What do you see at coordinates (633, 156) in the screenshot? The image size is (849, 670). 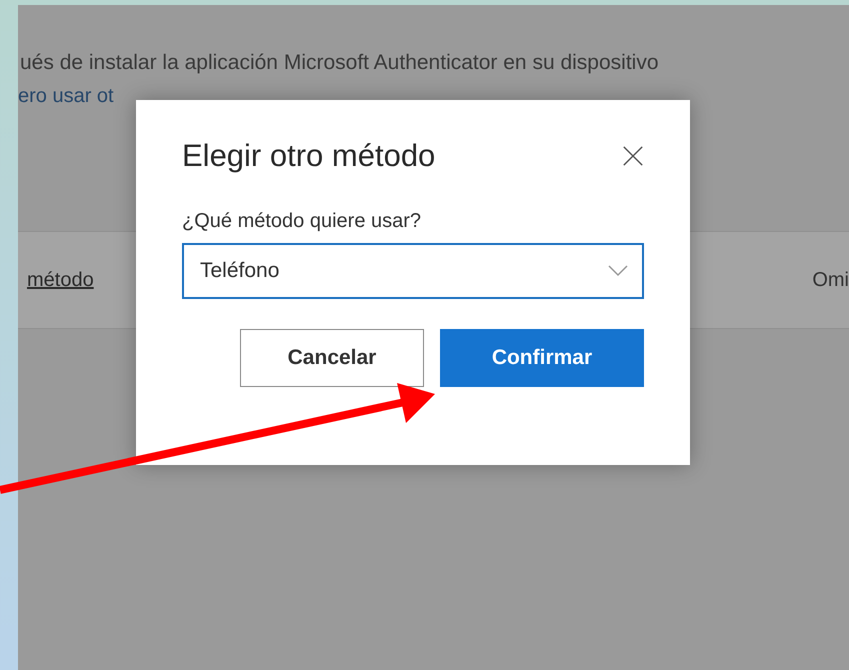 I see `close-icon` at bounding box center [633, 156].